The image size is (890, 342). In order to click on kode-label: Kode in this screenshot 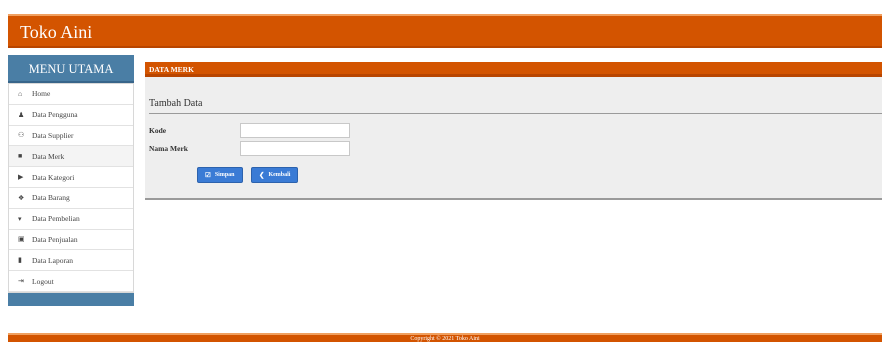, I will do `click(158, 130)`.